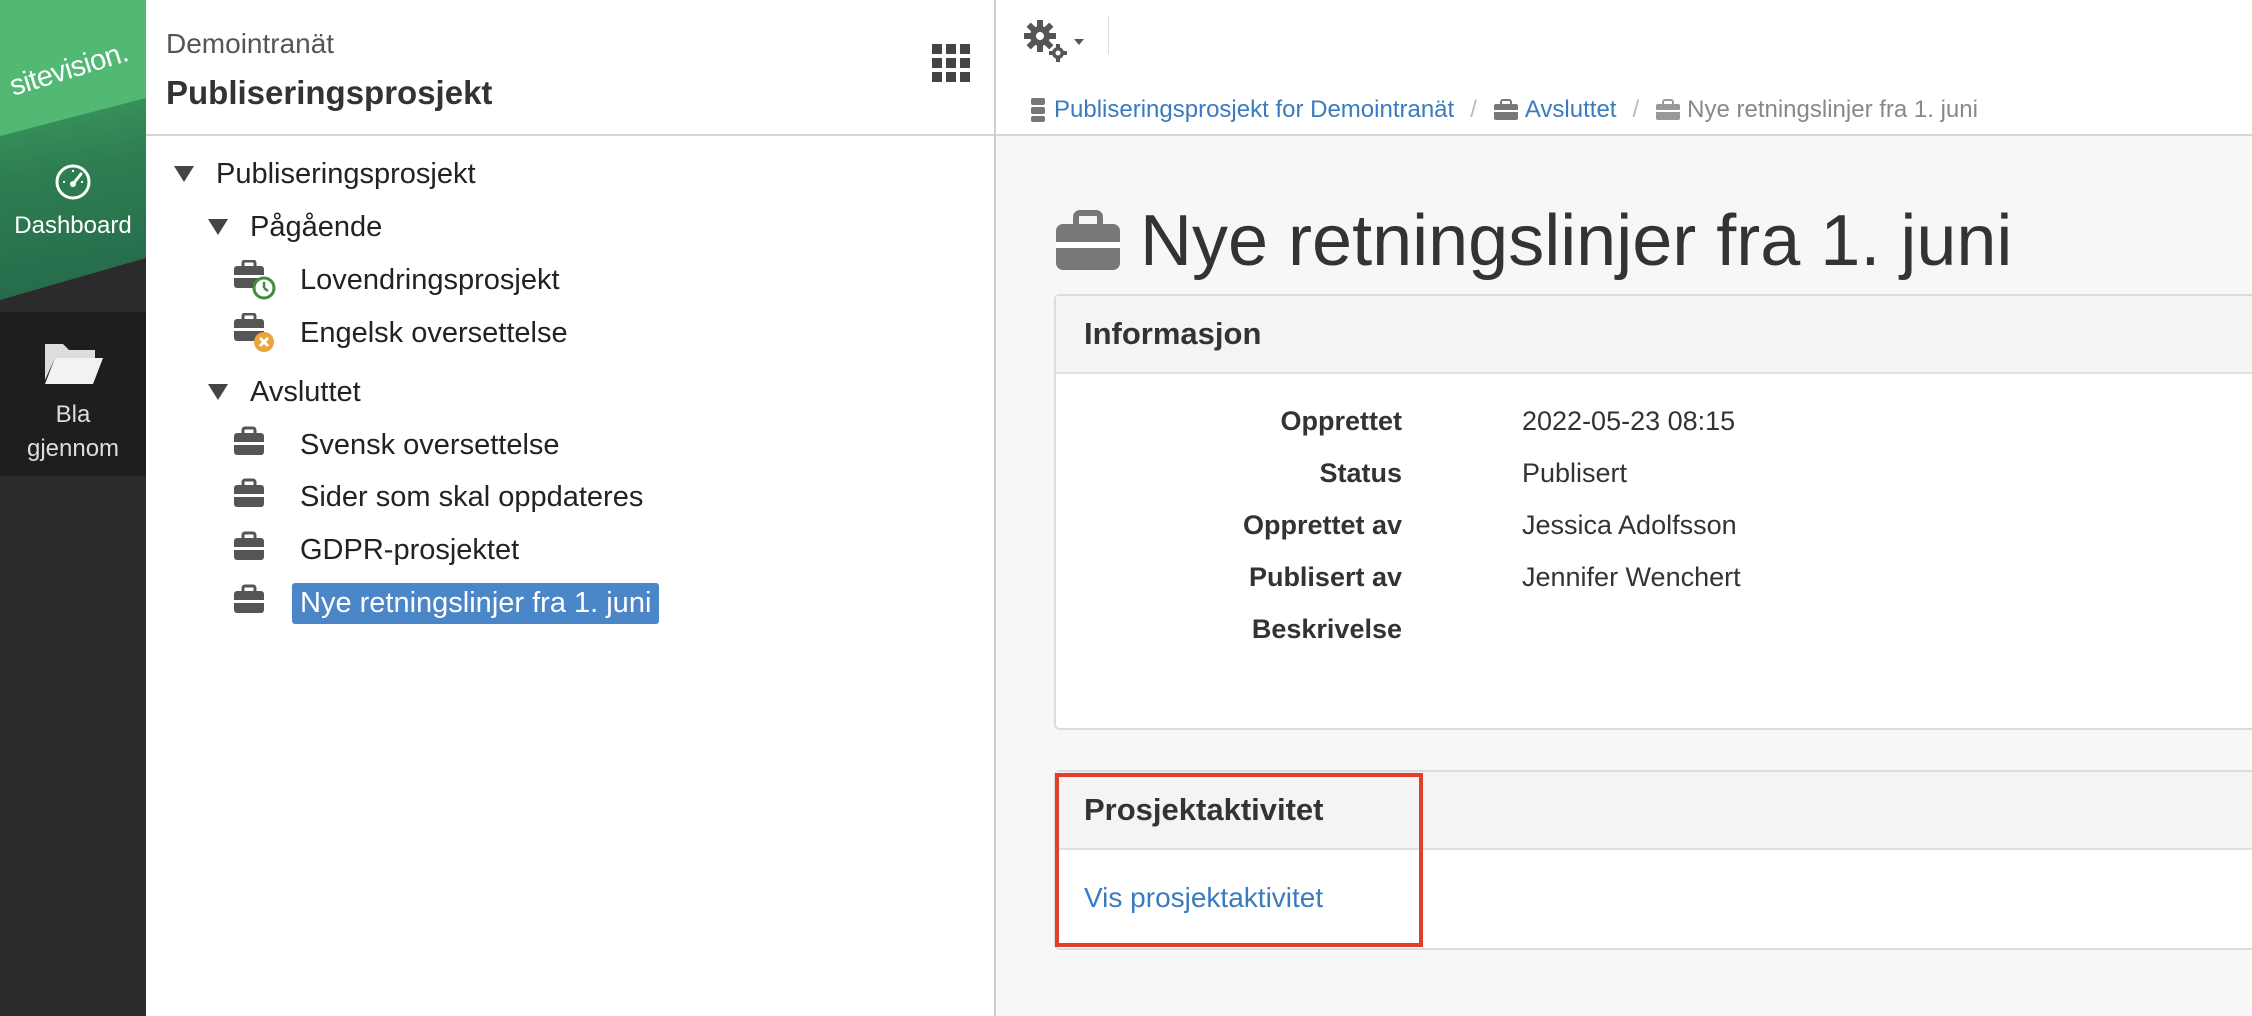 The image size is (2252, 1016). What do you see at coordinates (570, 68) in the screenshot?
I see `tree-header: Demointranät Publiseringsprosjekt` at bounding box center [570, 68].